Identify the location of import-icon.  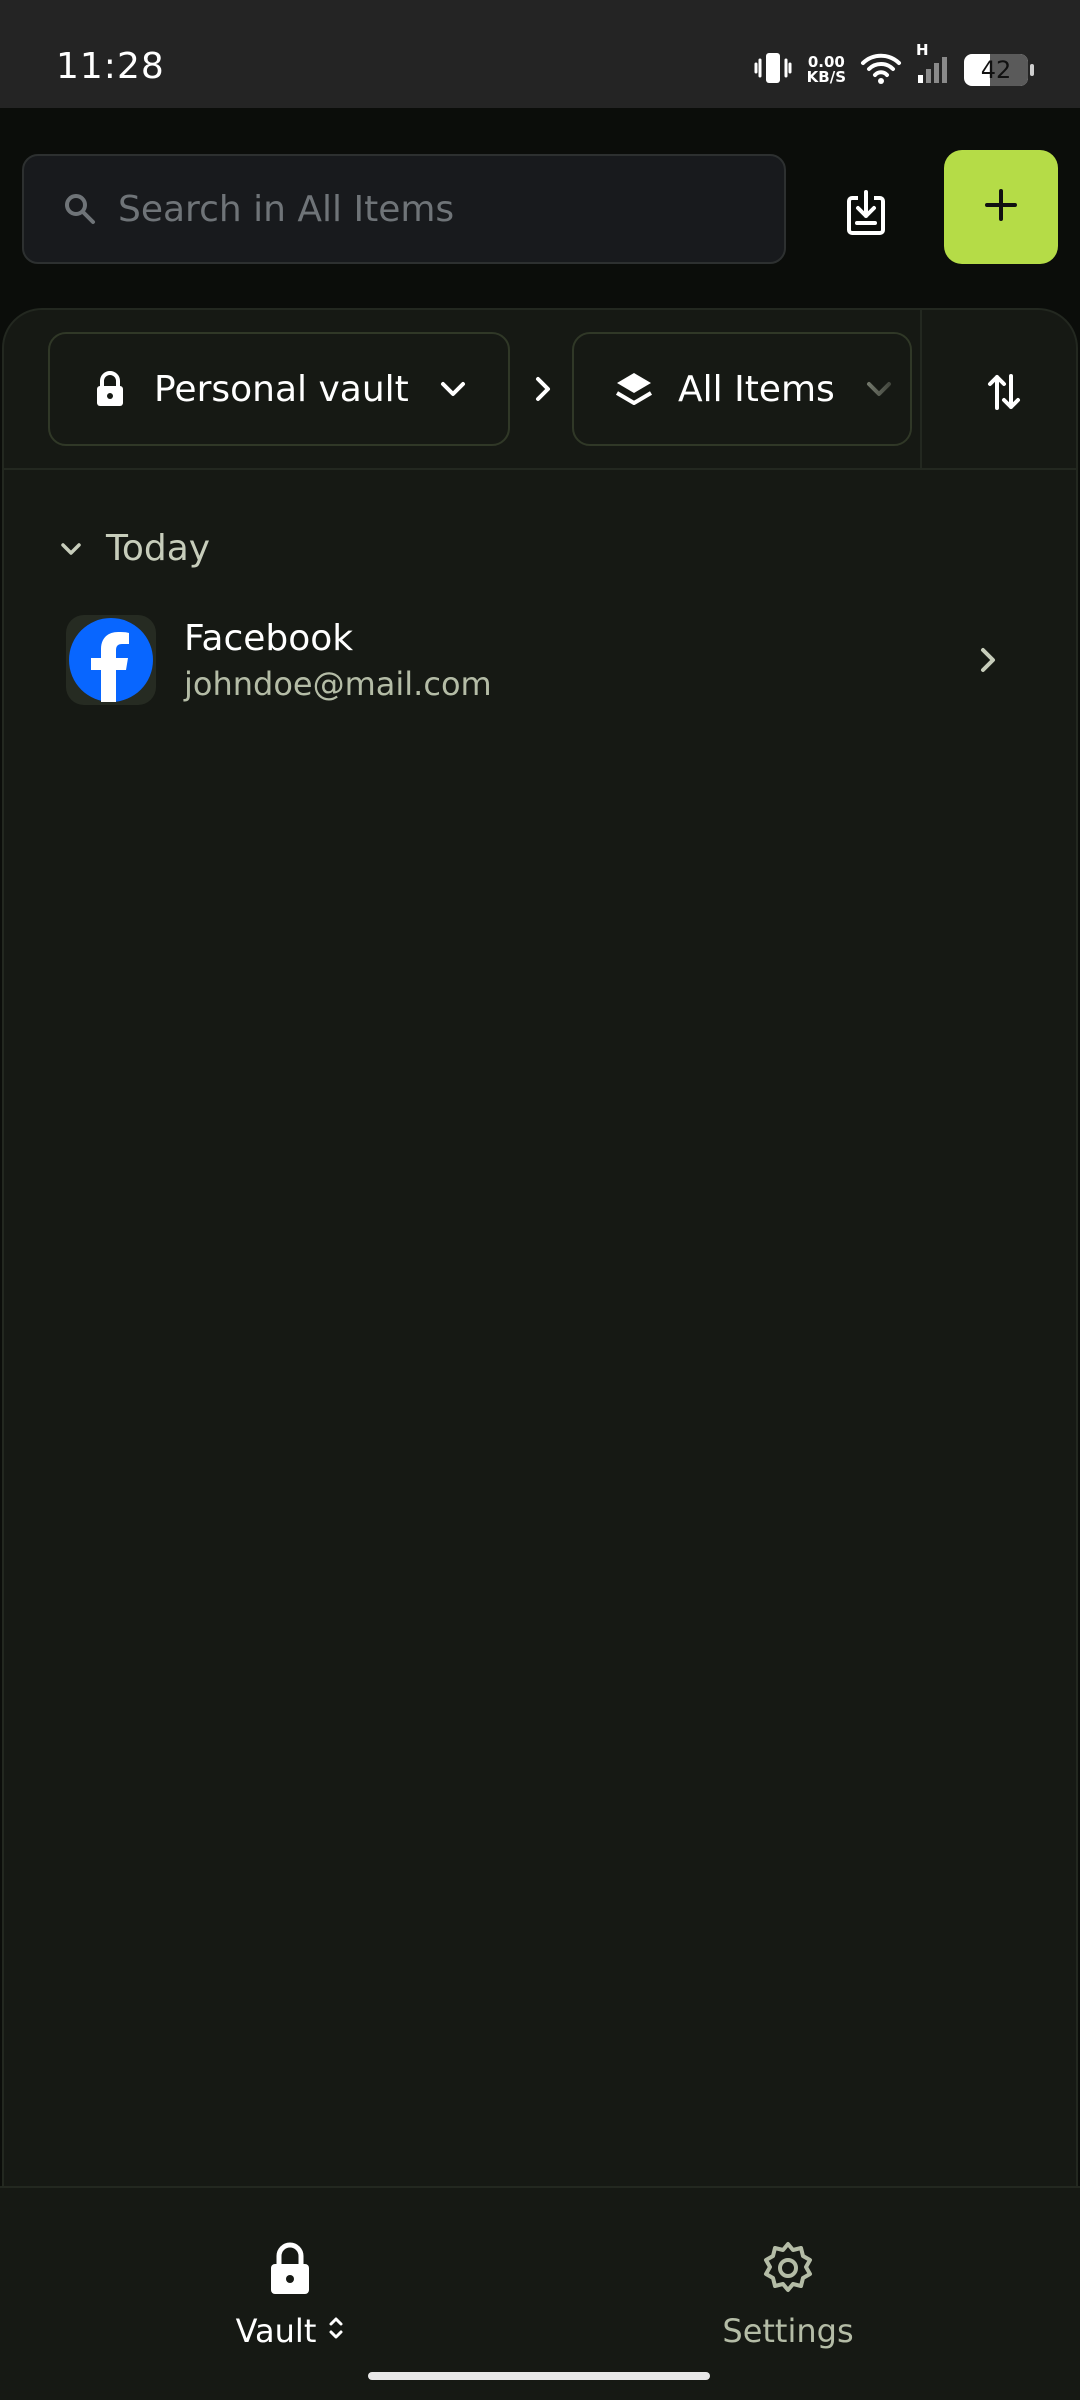
(866, 214).